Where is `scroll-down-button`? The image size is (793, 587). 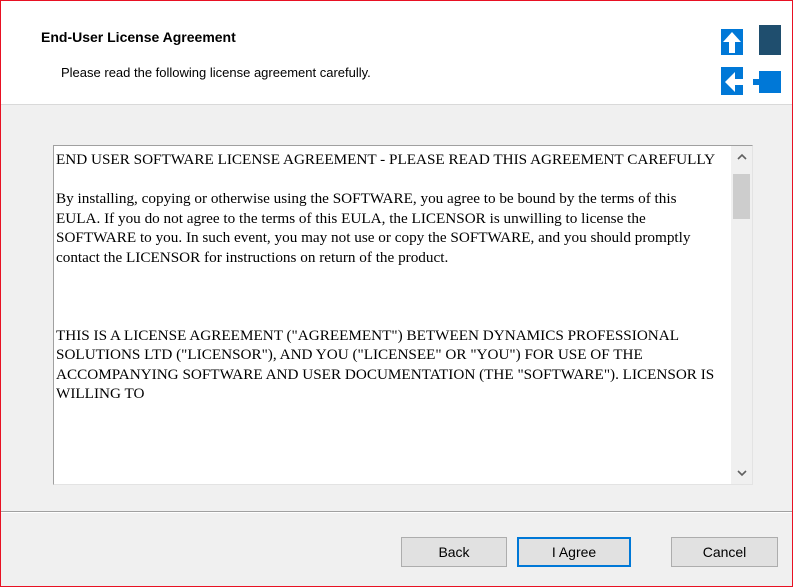 scroll-down-button is located at coordinates (741, 473).